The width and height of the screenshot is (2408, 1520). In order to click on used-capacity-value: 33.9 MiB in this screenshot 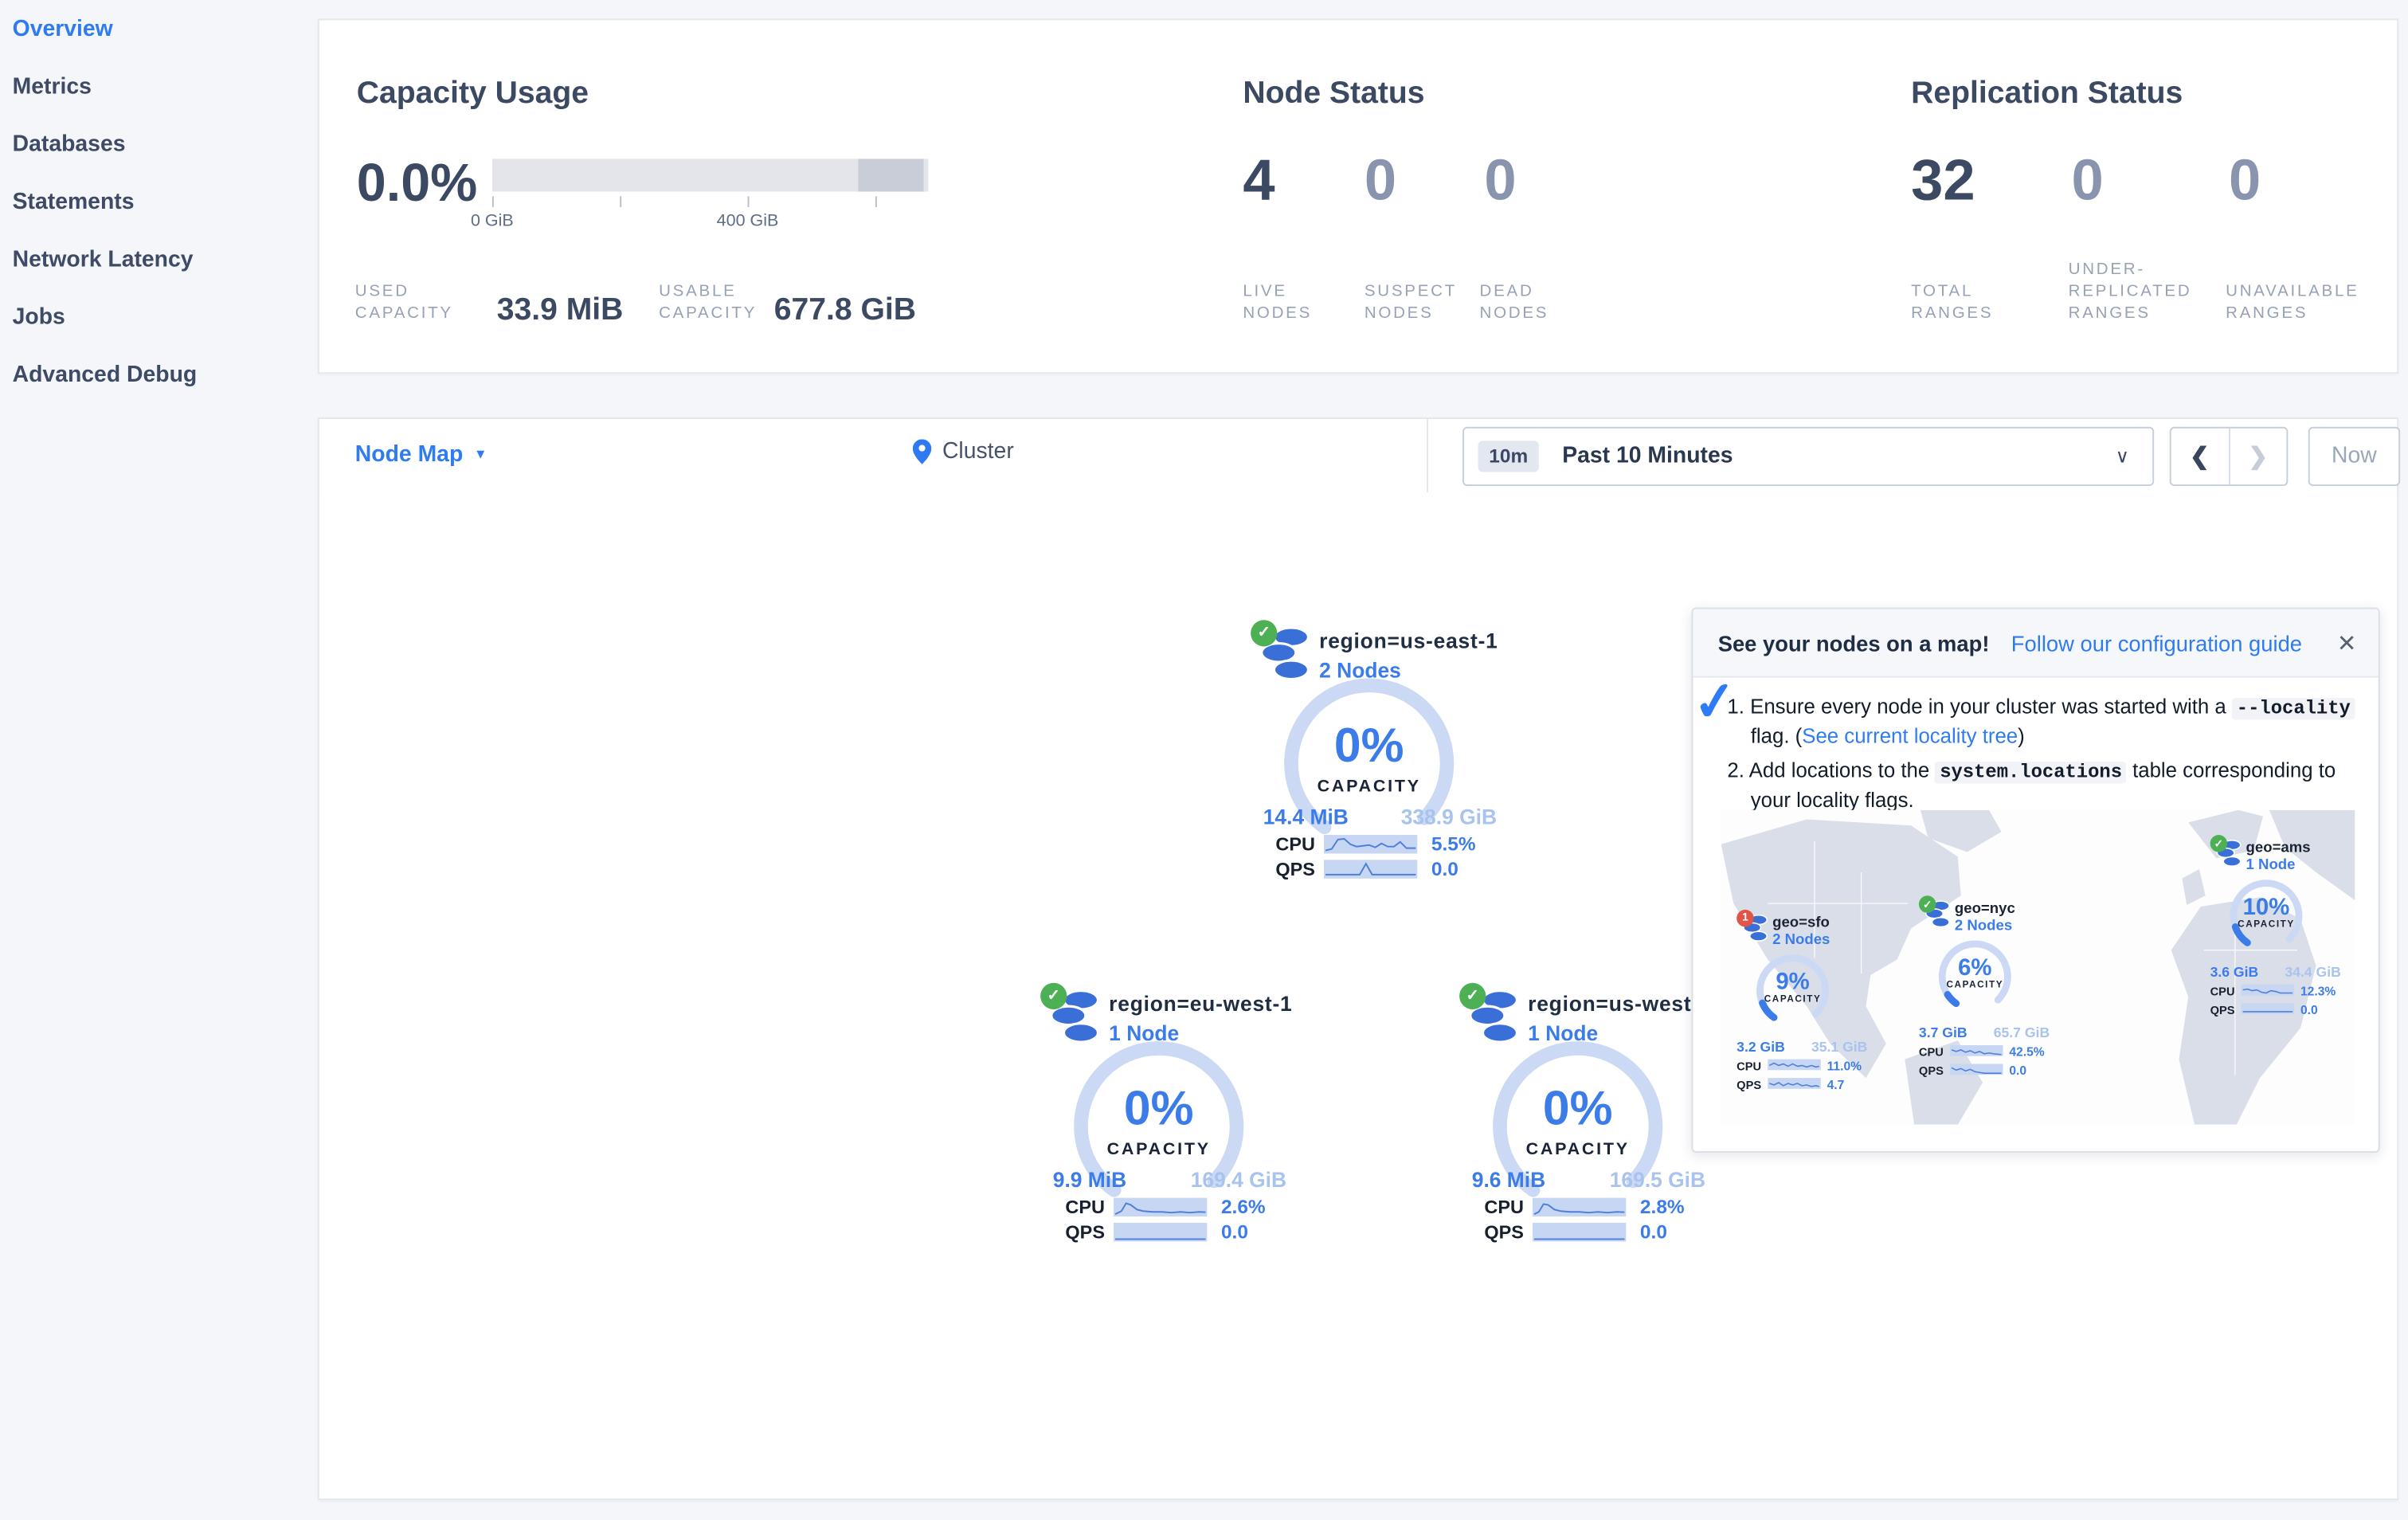, I will do `click(560, 309)`.